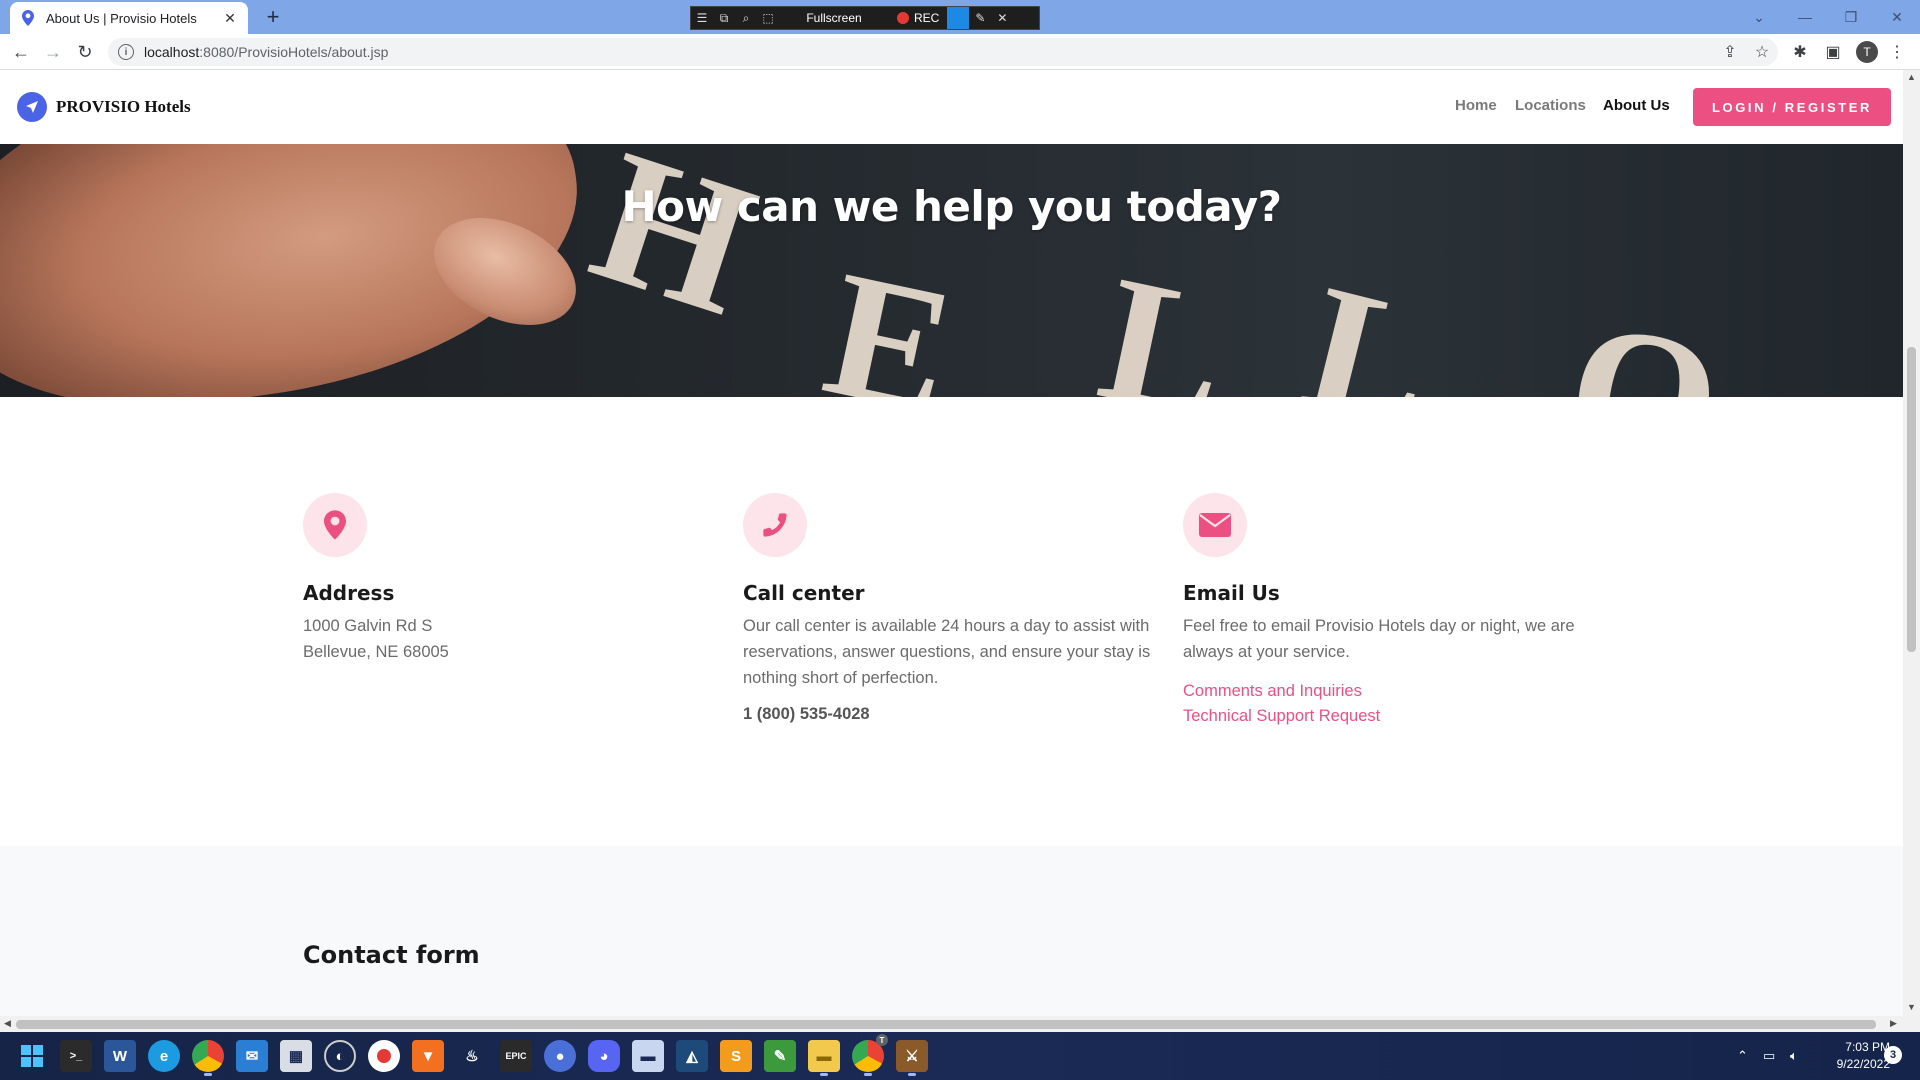  What do you see at coordinates (340, 1056) in the screenshot?
I see `obs-icon: ◐` at bounding box center [340, 1056].